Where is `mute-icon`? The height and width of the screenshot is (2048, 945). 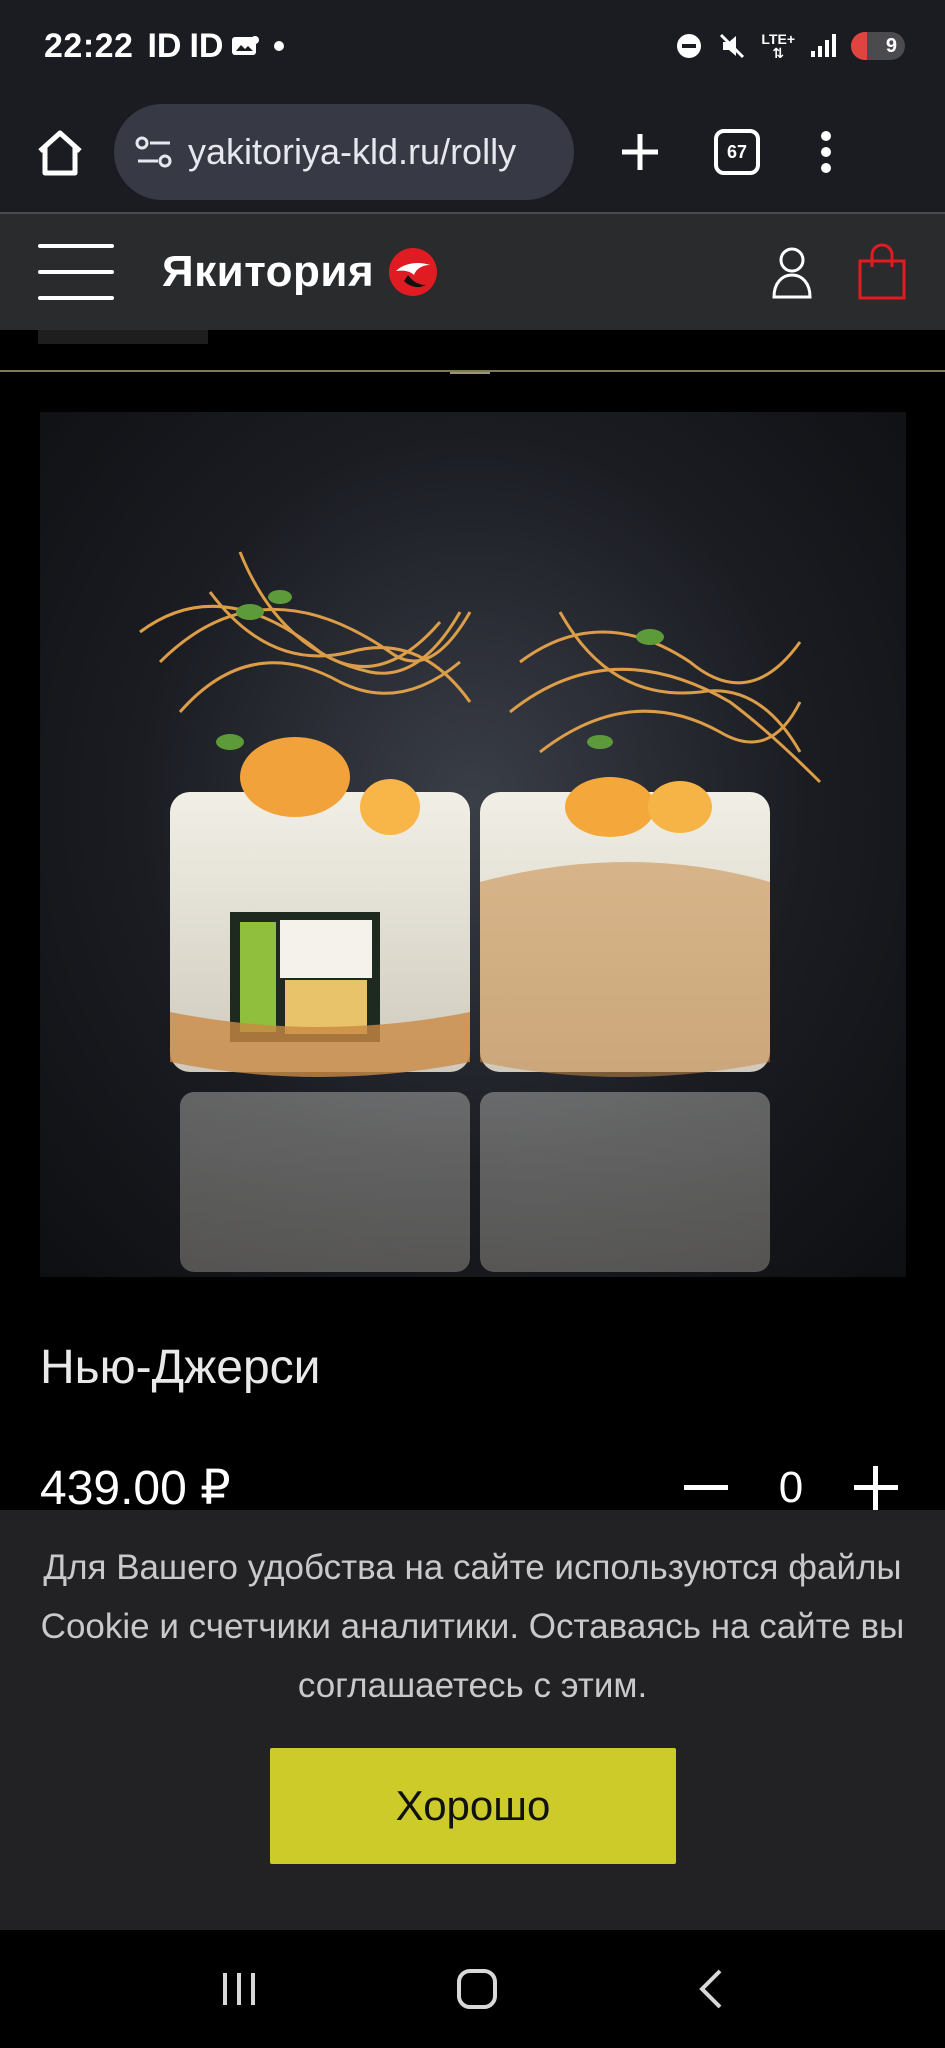
mute-icon is located at coordinates (732, 46).